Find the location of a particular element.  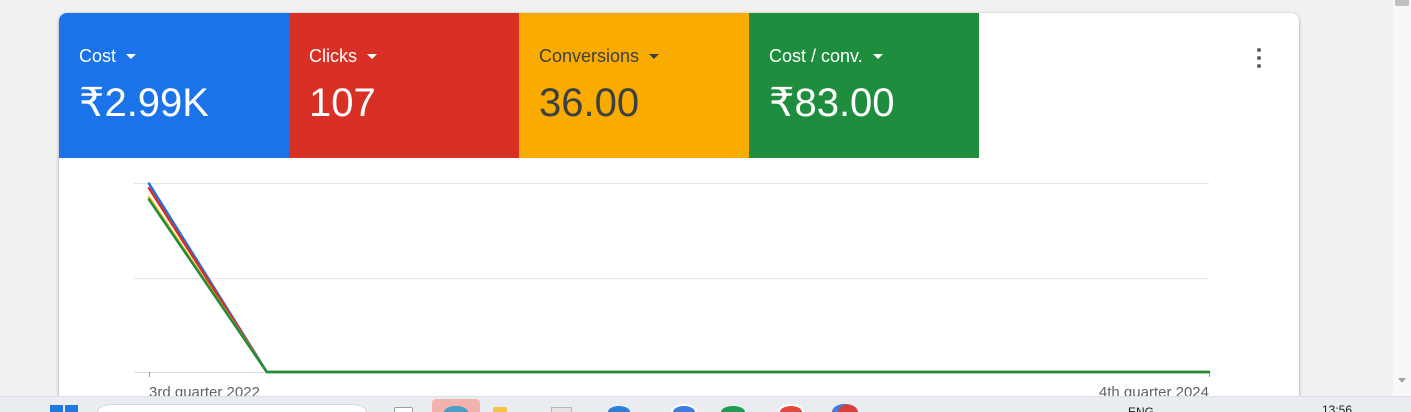

taskbar-search-box is located at coordinates (232, 408).